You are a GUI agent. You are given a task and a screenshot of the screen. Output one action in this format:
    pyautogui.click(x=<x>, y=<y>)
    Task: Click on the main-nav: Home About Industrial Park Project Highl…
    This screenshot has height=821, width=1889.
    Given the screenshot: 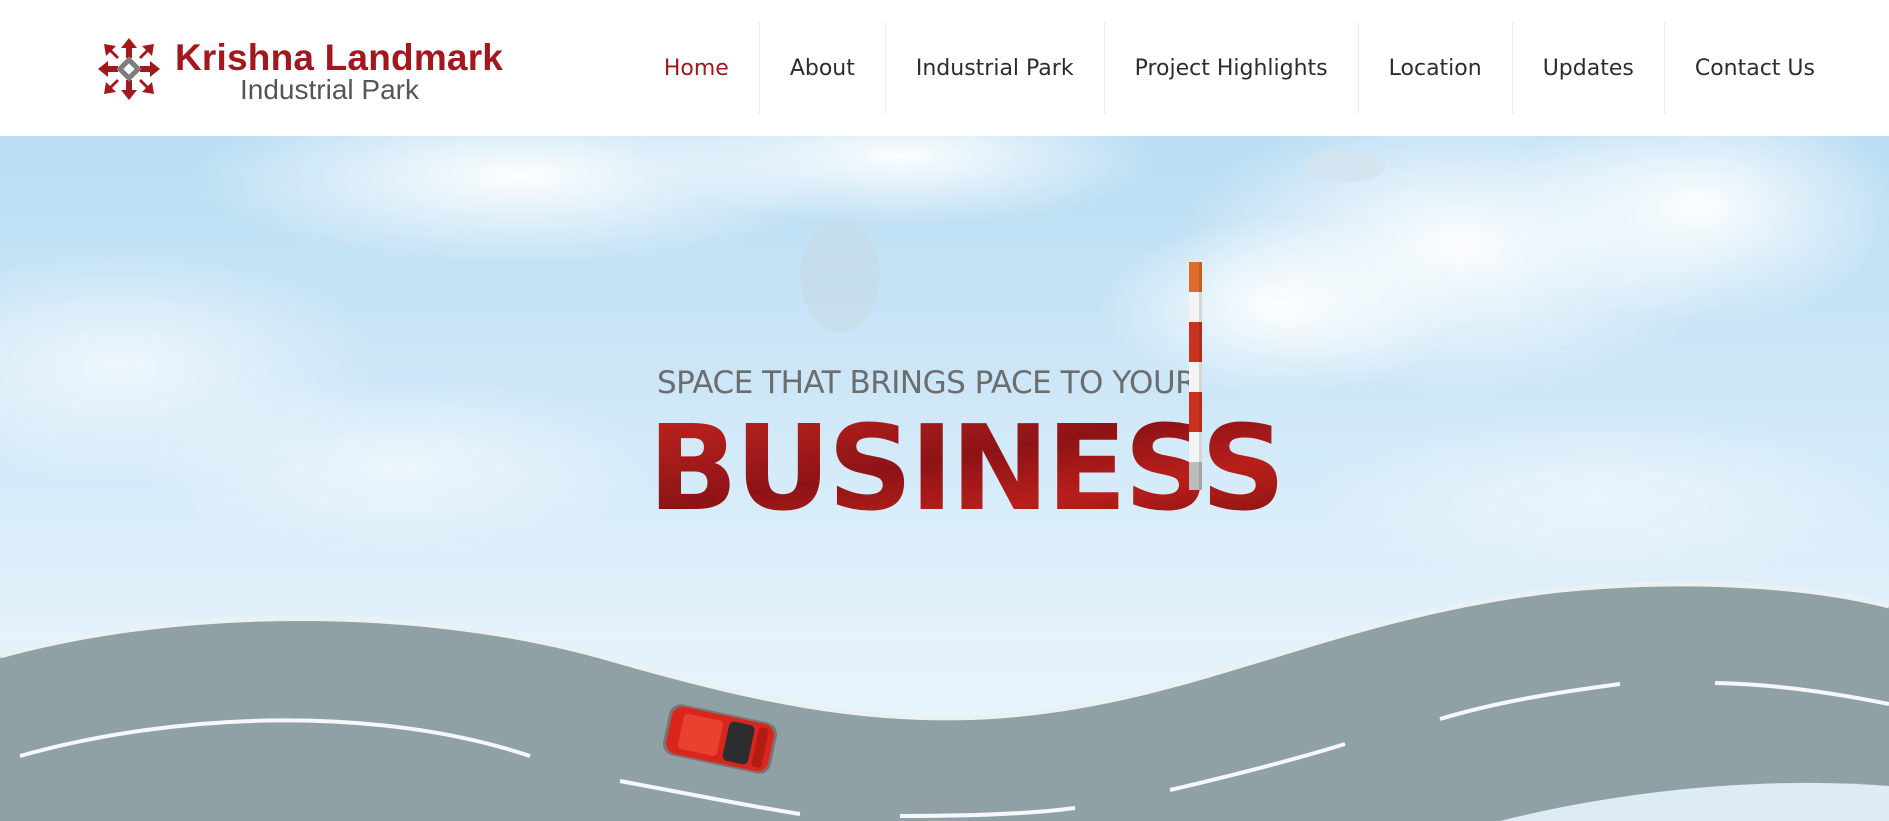 What is the action you would take?
    pyautogui.click(x=1261, y=68)
    